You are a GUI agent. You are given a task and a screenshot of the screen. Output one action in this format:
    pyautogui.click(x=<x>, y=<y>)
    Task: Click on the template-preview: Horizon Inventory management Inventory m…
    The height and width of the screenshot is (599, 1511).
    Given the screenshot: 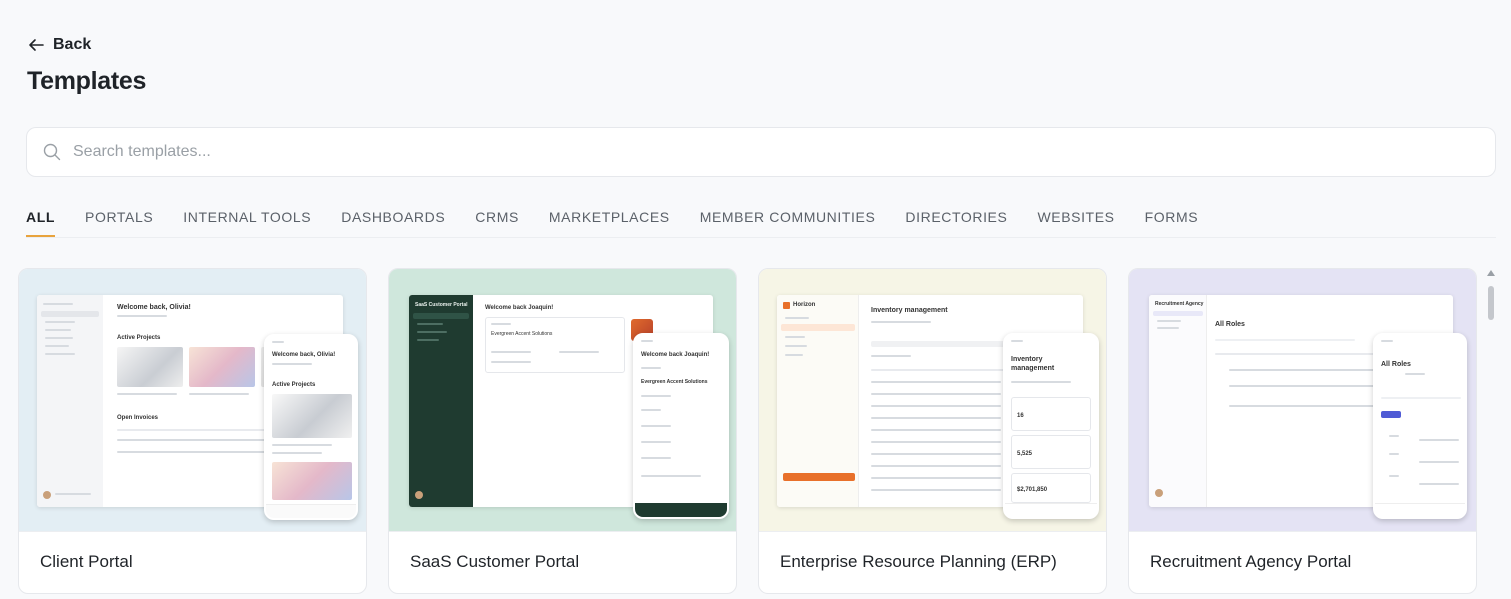 What is the action you would take?
    pyautogui.click(x=932, y=400)
    